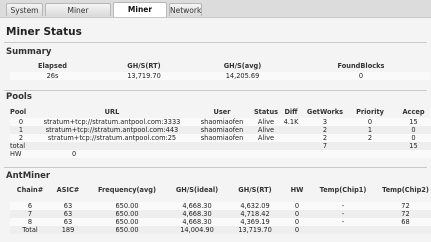 The height and width of the screenshot is (242, 431). I want to click on col-header: Temp(Chip2), so click(405, 190).